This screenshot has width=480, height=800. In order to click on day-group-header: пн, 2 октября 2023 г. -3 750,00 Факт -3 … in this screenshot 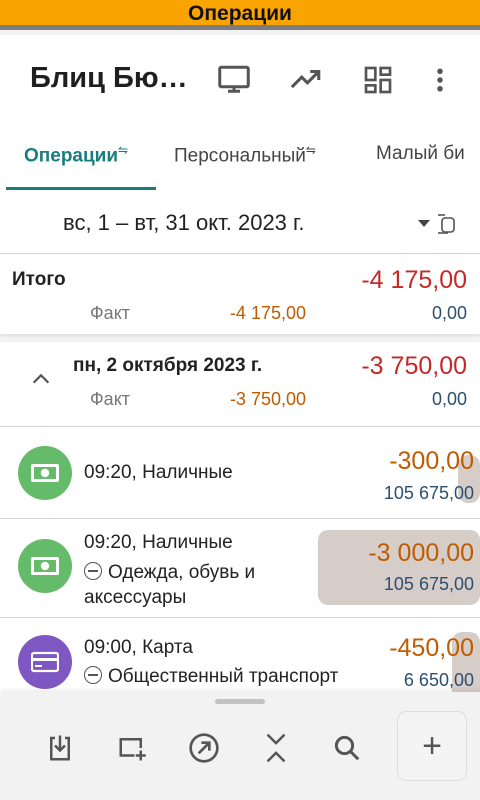, I will do `click(240, 384)`.